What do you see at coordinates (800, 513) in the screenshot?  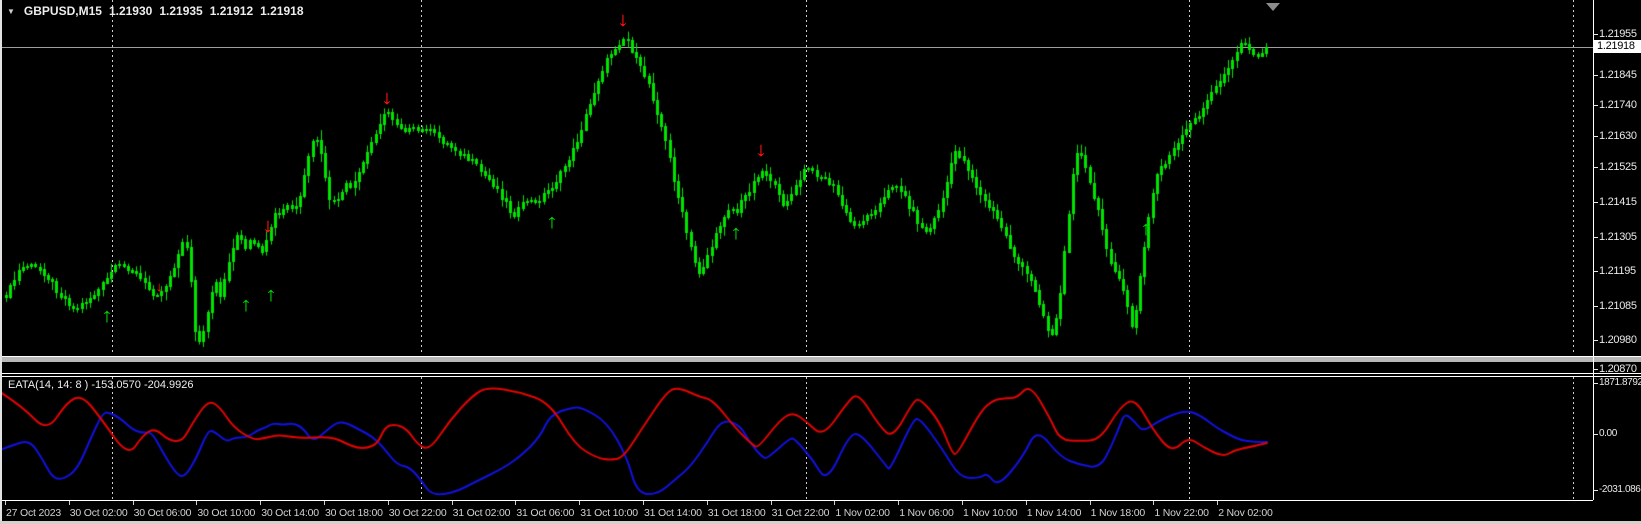 I see `time-axis-label: 31 Oct 22:00` at bounding box center [800, 513].